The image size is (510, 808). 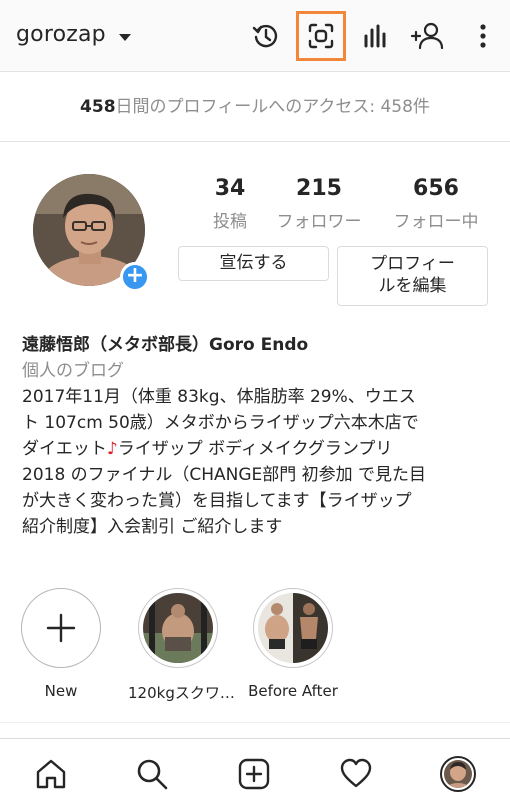 I want to click on bottom-nav, so click(x=255, y=773).